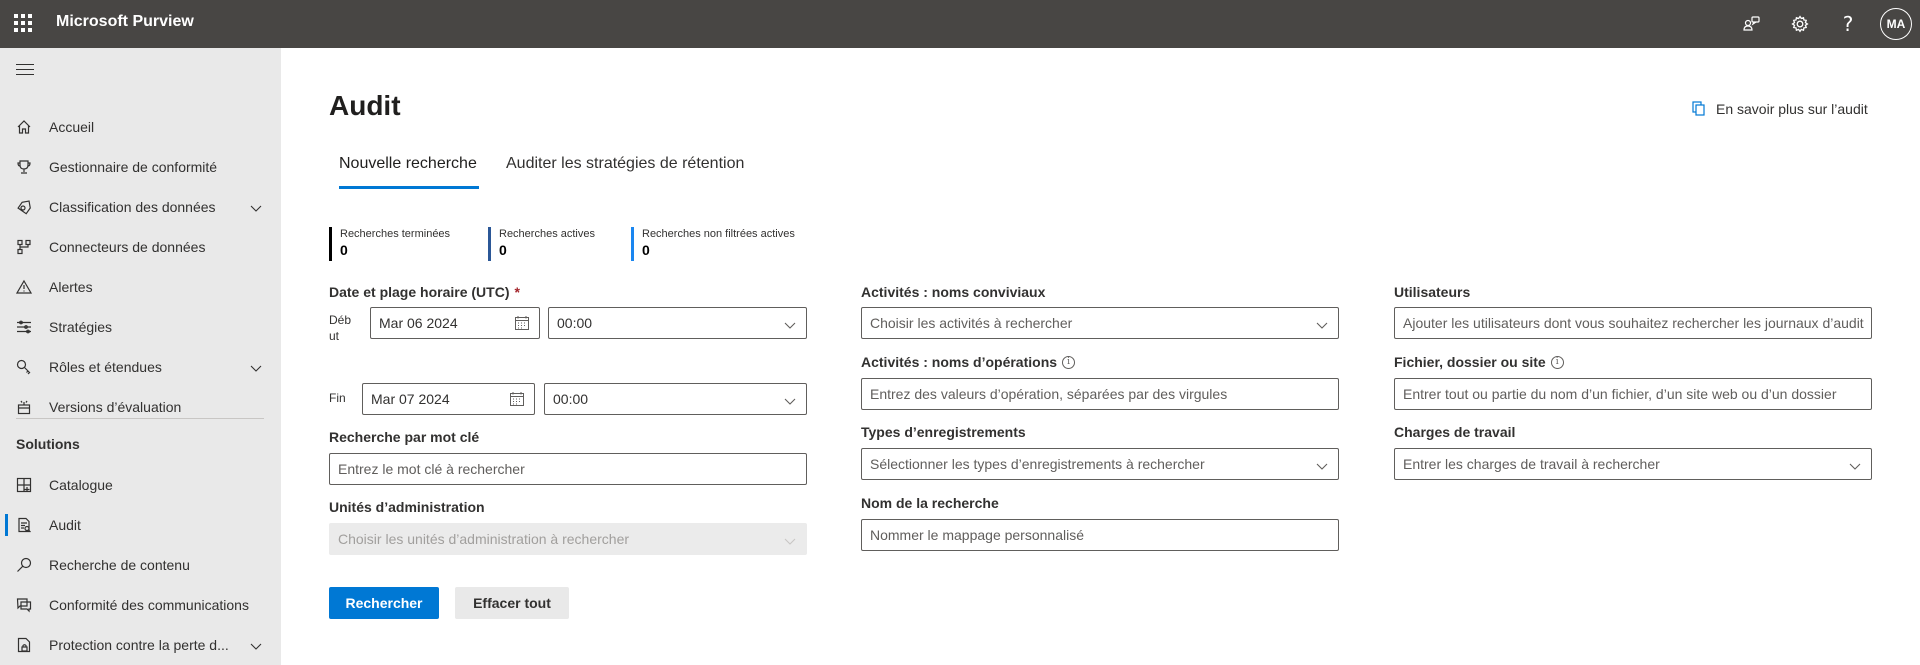 Image resolution: width=1920 pixels, height=665 pixels. I want to click on clear-all-button: Effacer tout, so click(512, 603).